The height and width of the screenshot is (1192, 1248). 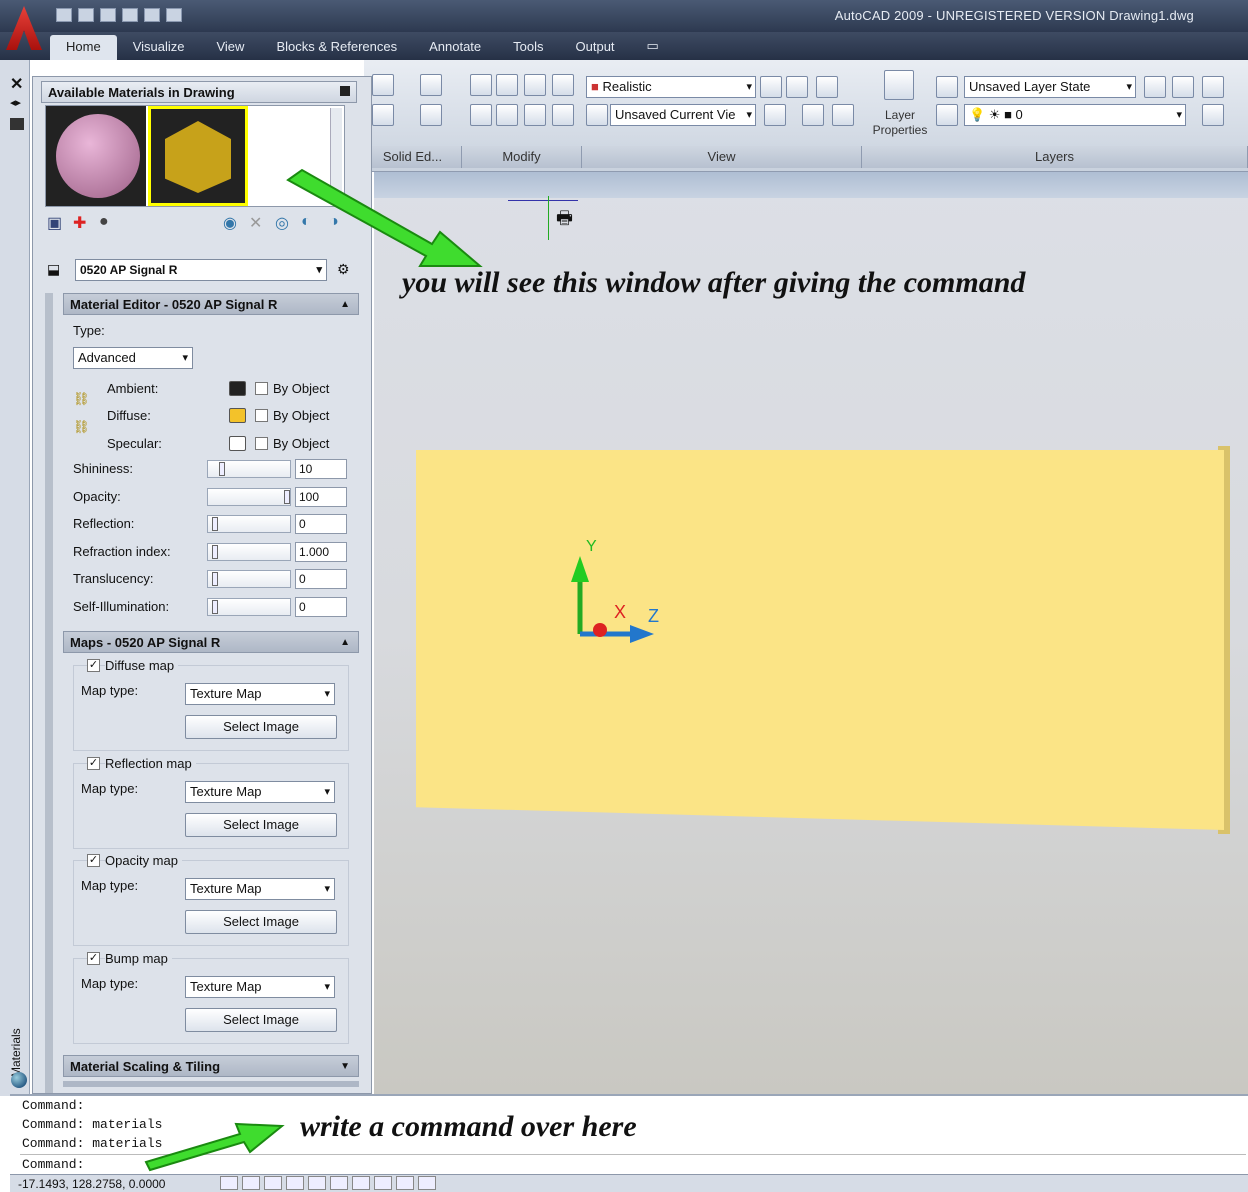 What do you see at coordinates (1213, 115) in the screenshot?
I see `layer-freeze-icon` at bounding box center [1213, 115].